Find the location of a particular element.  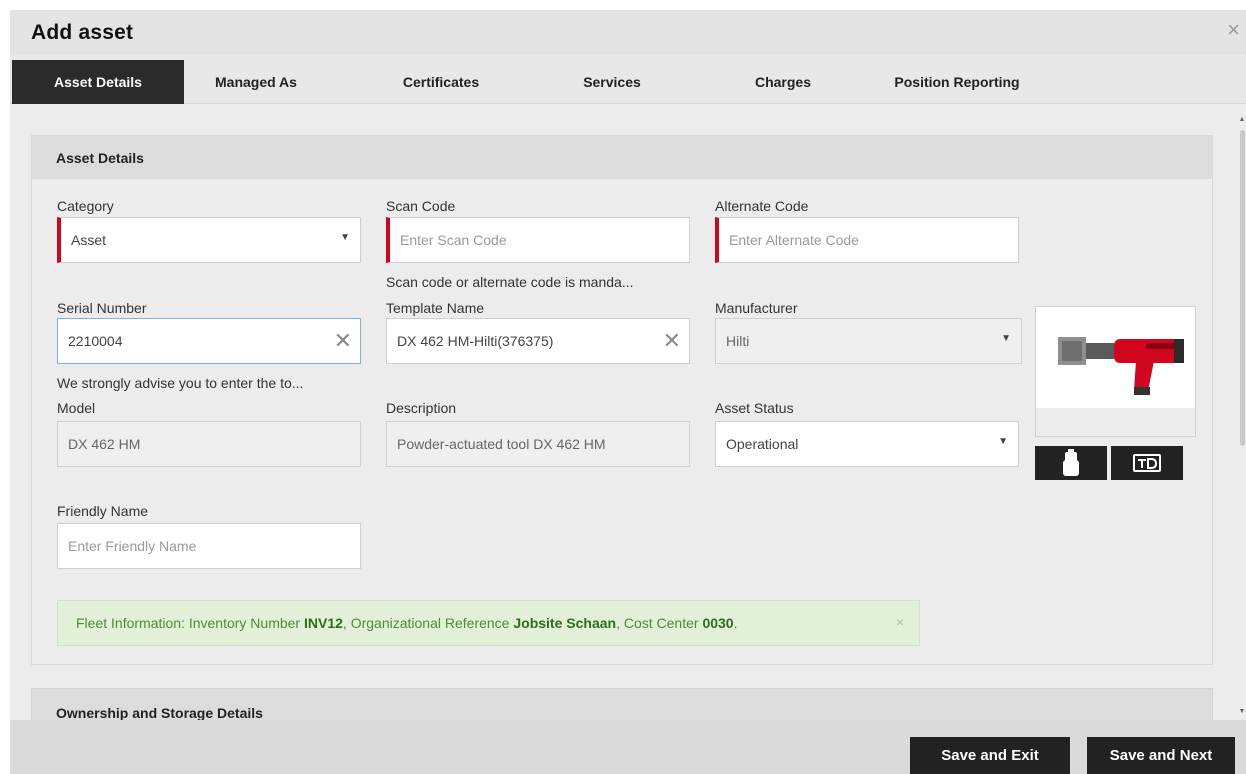

asset-status-label: Asset Status is located at coordinates (754, 408).